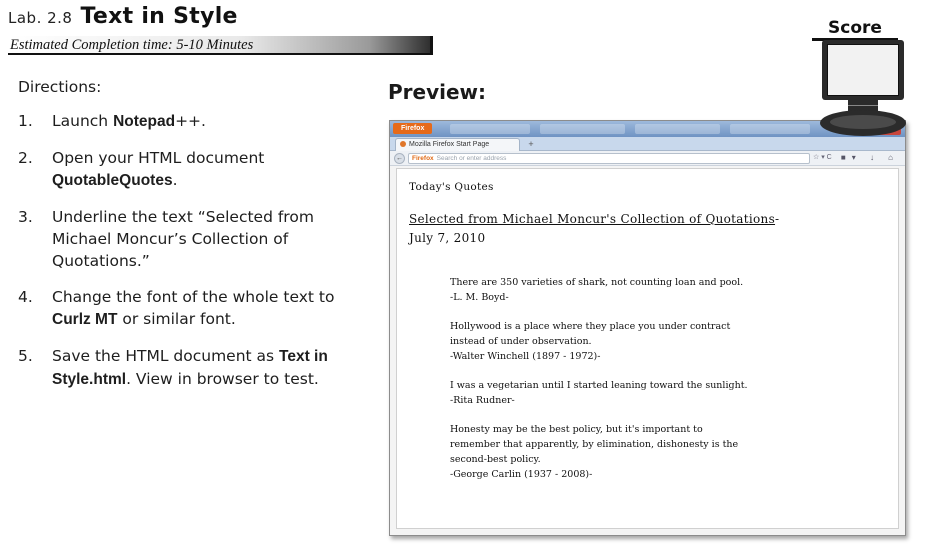 This screenshot has height=552, width=932. What do you see at coordinates (399, 158) in the screenshot?
I see `back-arrow-icon: ←` at bounding box center [399, 158].